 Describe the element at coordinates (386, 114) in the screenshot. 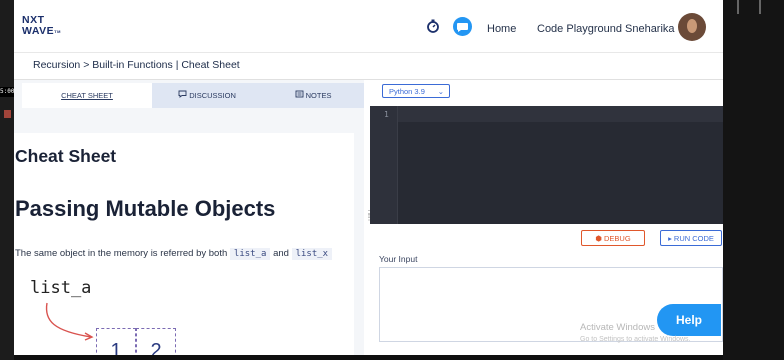

I see `line-number: 1` at that location.